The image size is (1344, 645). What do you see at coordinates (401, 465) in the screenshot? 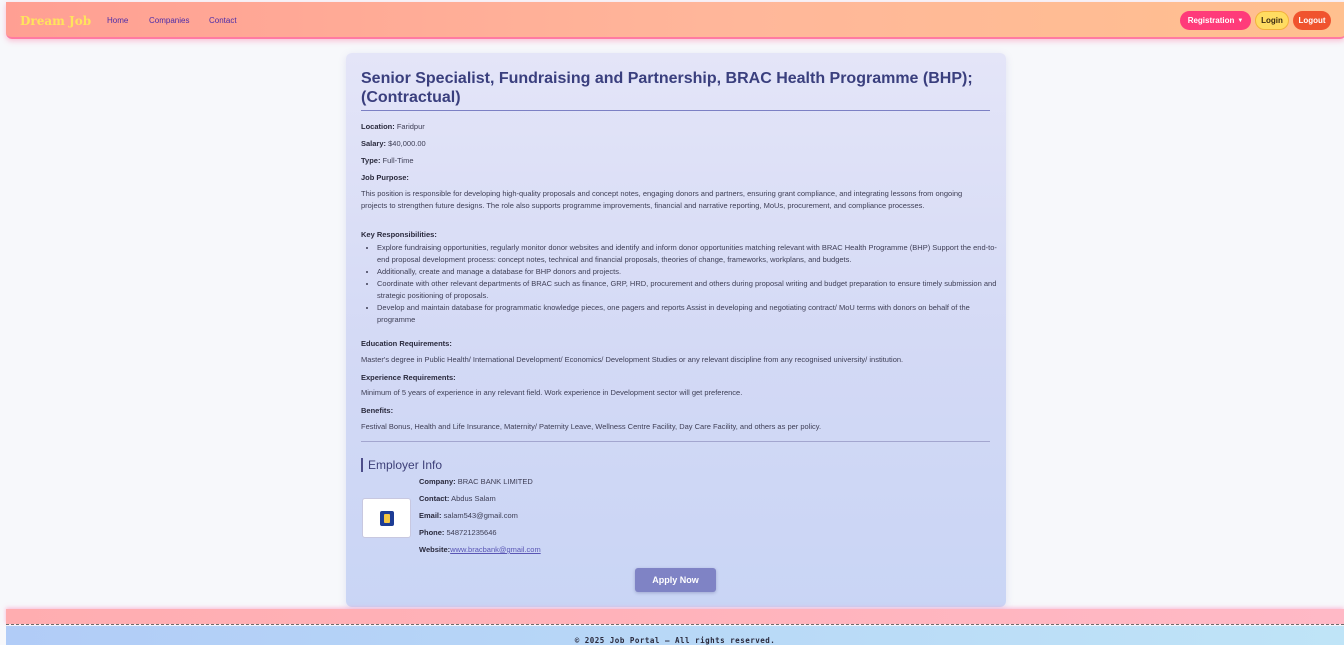
I see `employer-info-heading: Employer Info` at bounding box center [401, 465].